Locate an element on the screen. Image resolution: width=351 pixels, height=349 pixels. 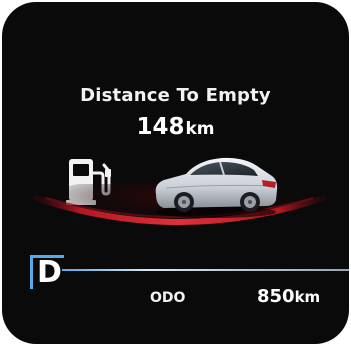
car-icon is located at coordinates (216, 187).